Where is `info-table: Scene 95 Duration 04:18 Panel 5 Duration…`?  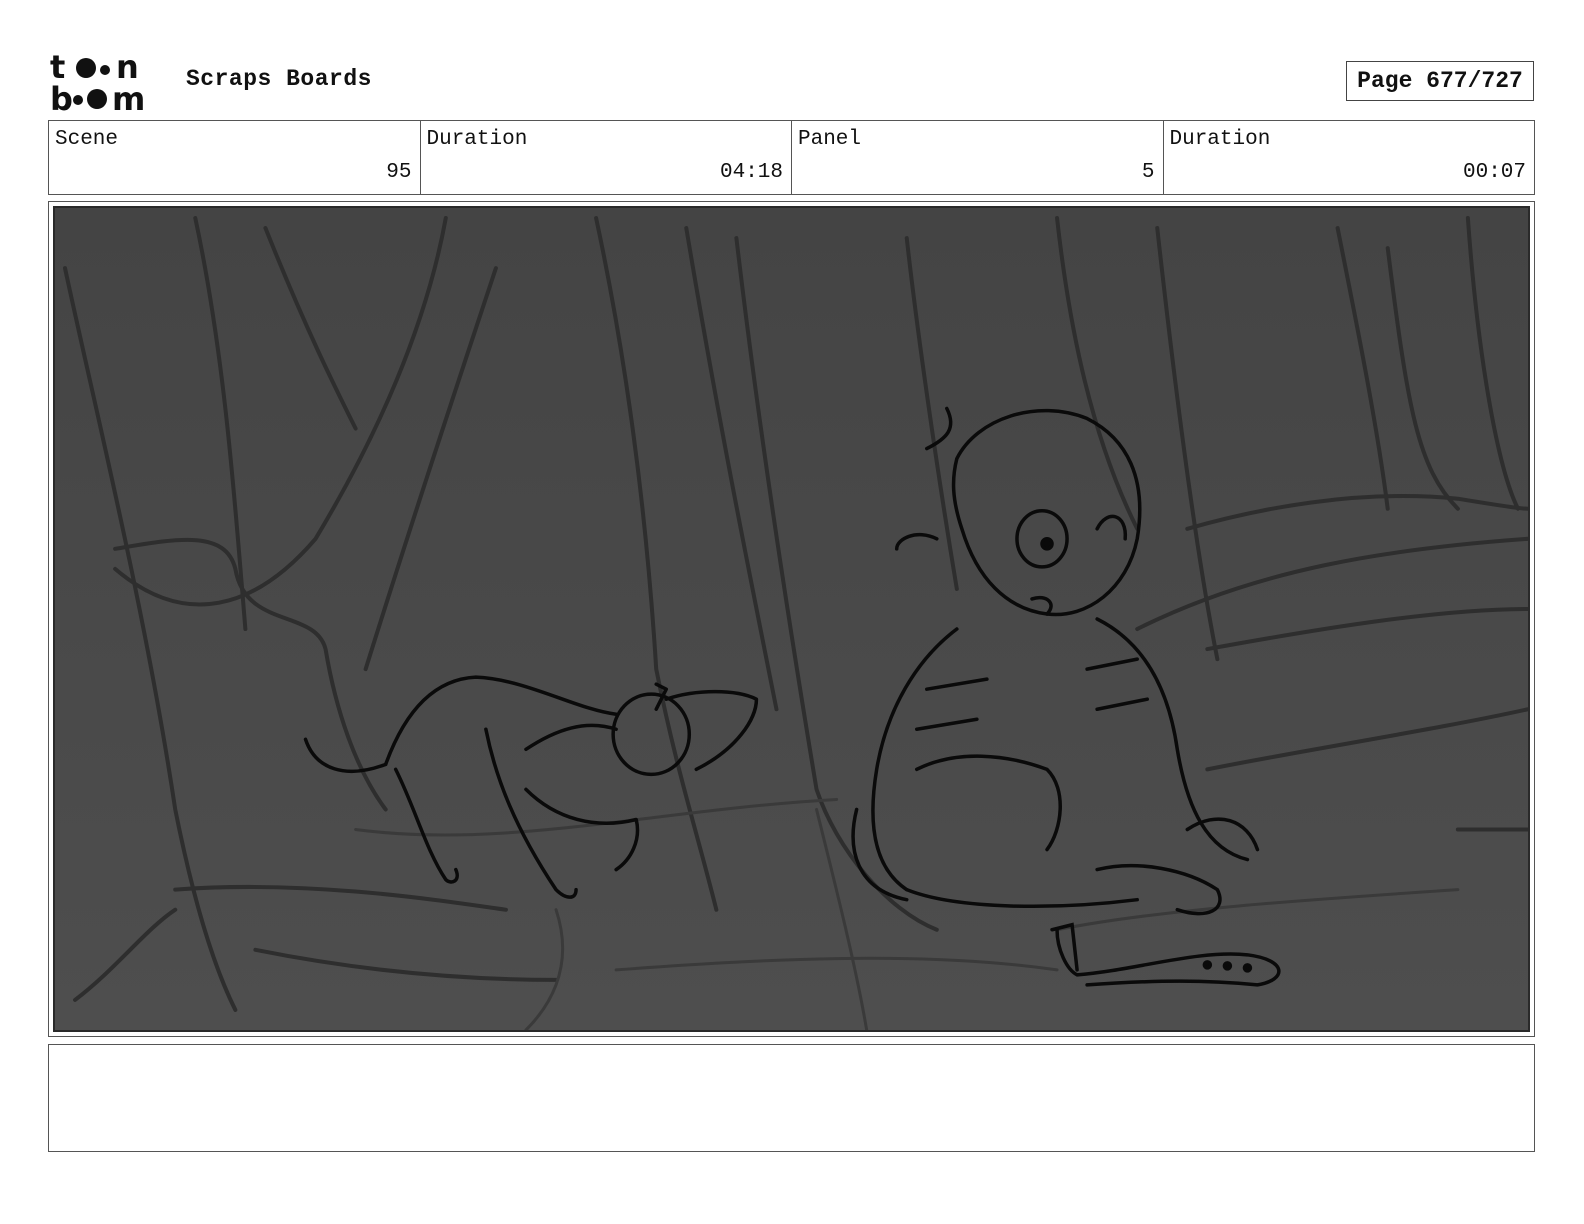
info-table: Scene 95 Duration 04:18 Panel 5 Duration… is located at coordinates (791, 157).